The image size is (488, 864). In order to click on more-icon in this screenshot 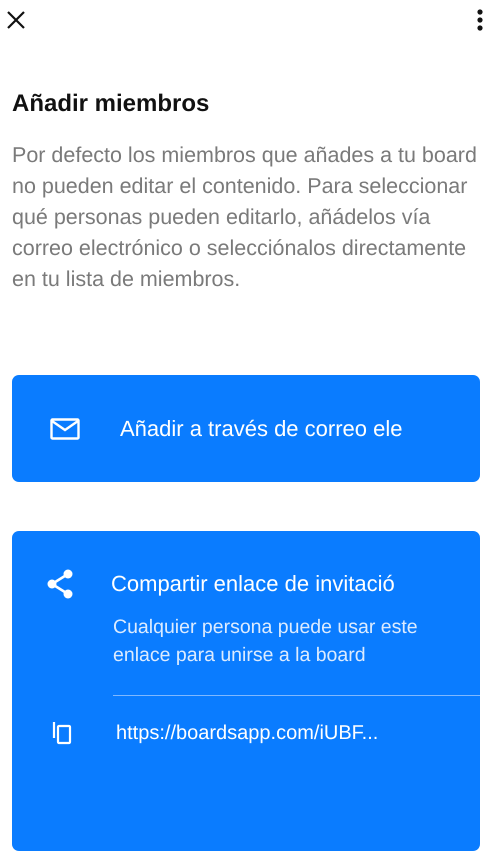, I will do `click(480, 20)`.